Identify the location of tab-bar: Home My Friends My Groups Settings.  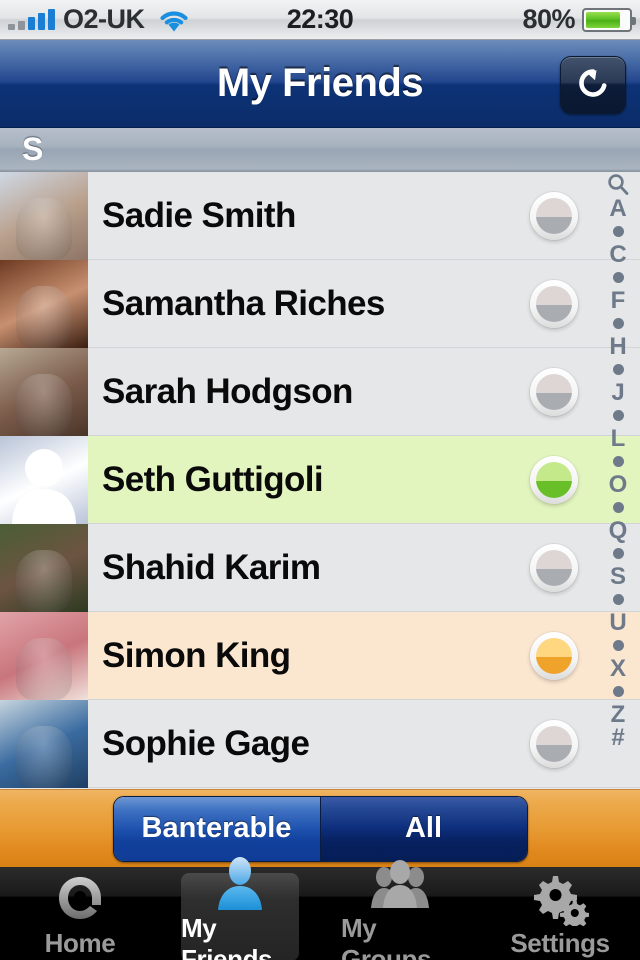
(320, 908).